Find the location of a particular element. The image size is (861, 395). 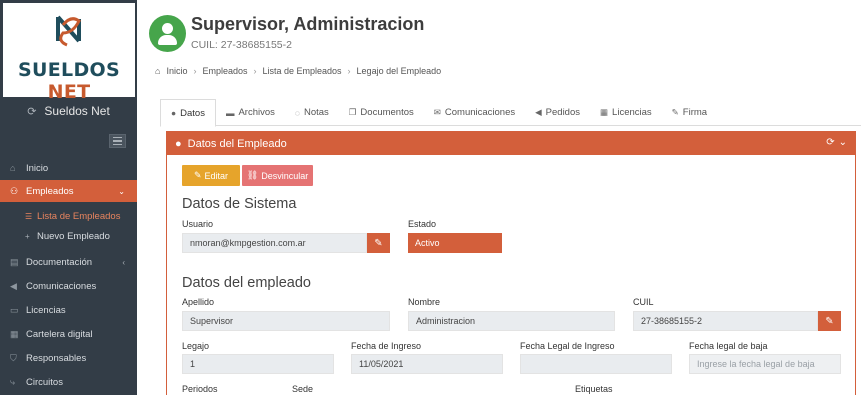

tab-firma: ✎ Firma is located at coordinates (689, 112).